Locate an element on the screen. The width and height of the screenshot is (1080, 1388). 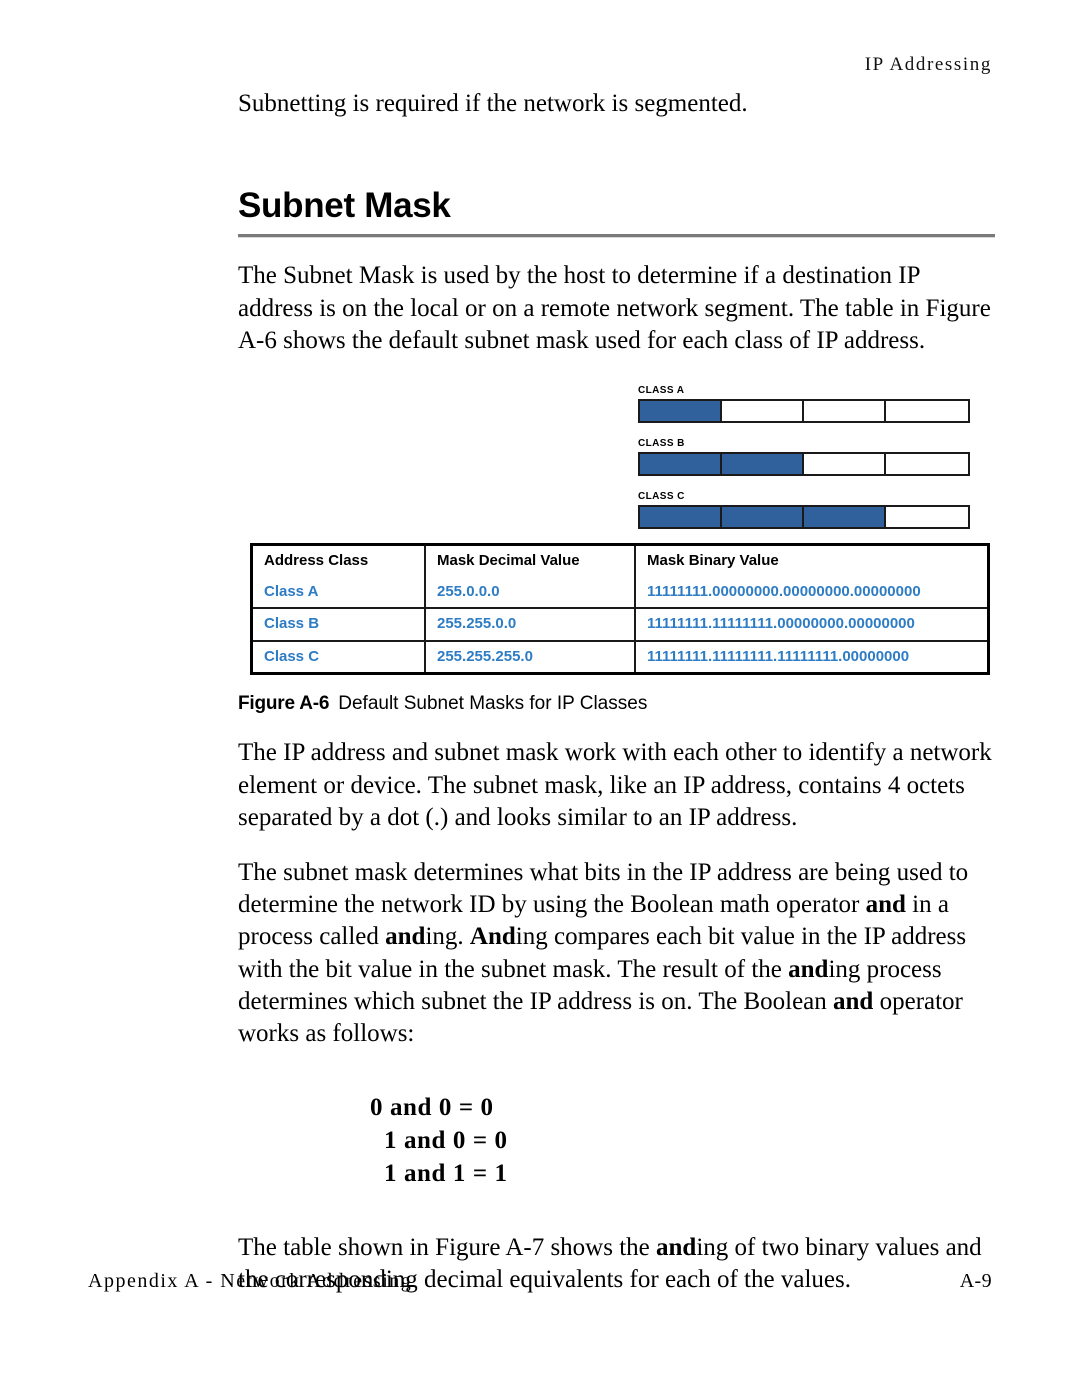
octet-bar-class-a is located at coordinates (804, 411).